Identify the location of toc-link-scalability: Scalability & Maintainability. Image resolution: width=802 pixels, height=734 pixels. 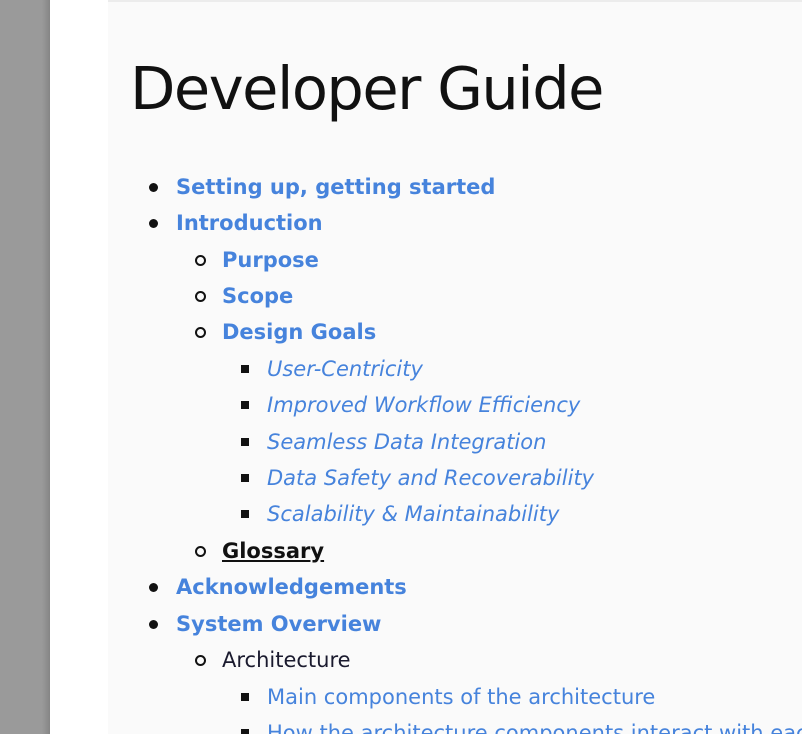
(413, 514).